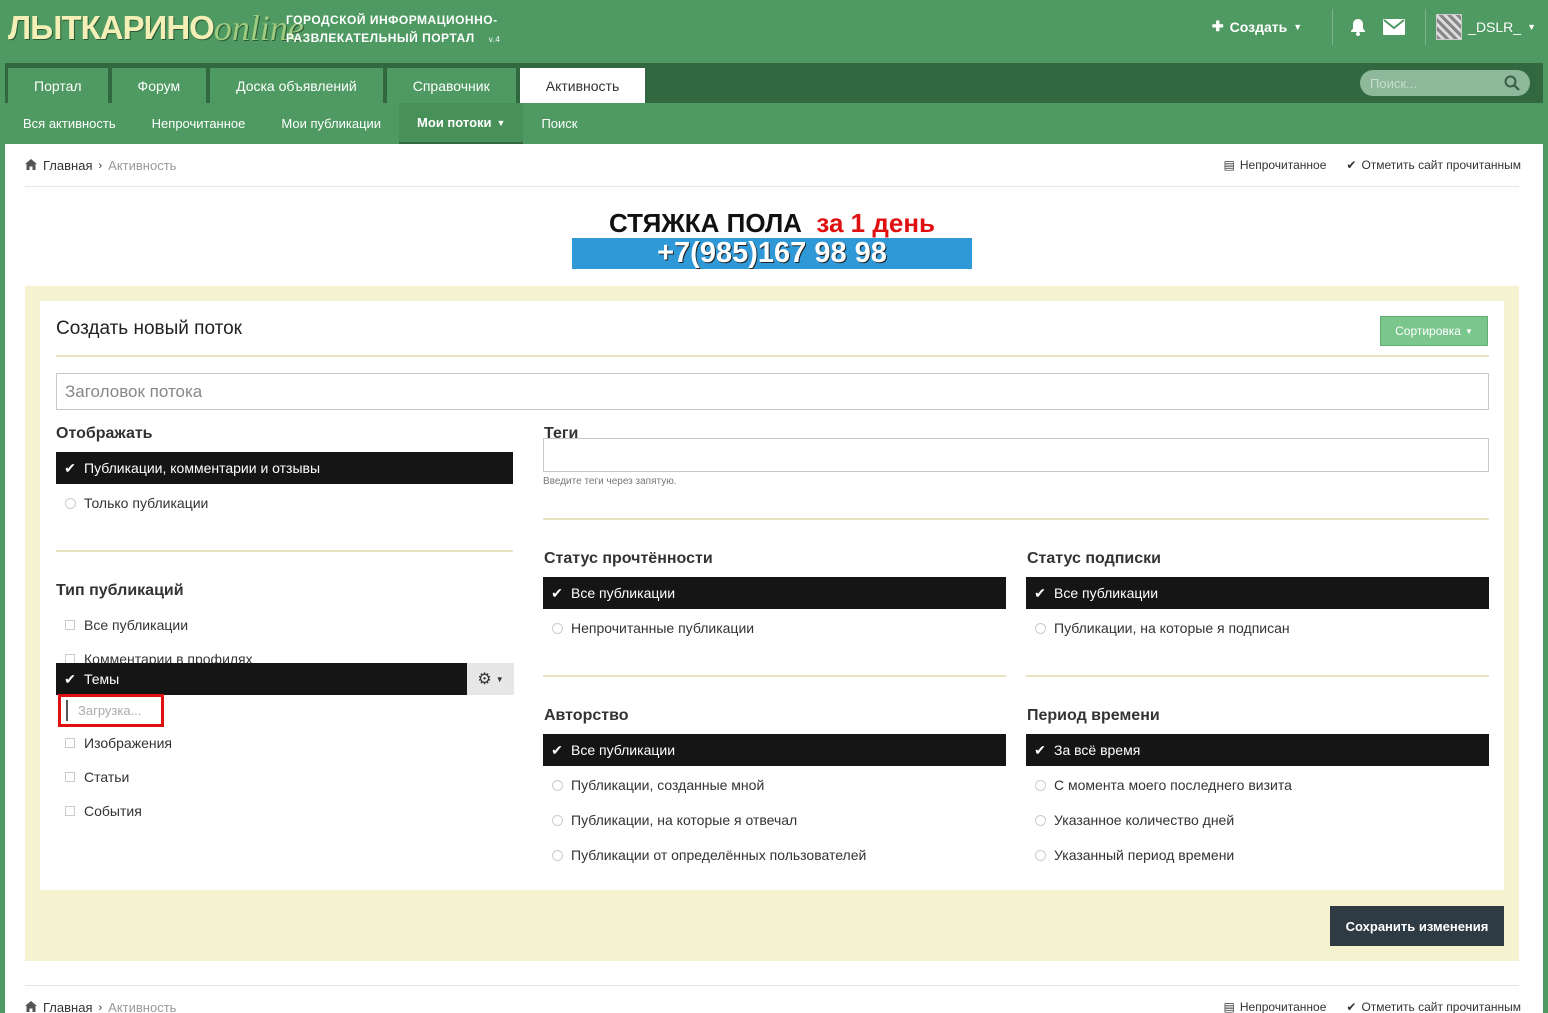  What do you see at coordinates (284, 625) in the screenshot?
I see `content-type-all: Все публикации` at bounding box center [284, 625].